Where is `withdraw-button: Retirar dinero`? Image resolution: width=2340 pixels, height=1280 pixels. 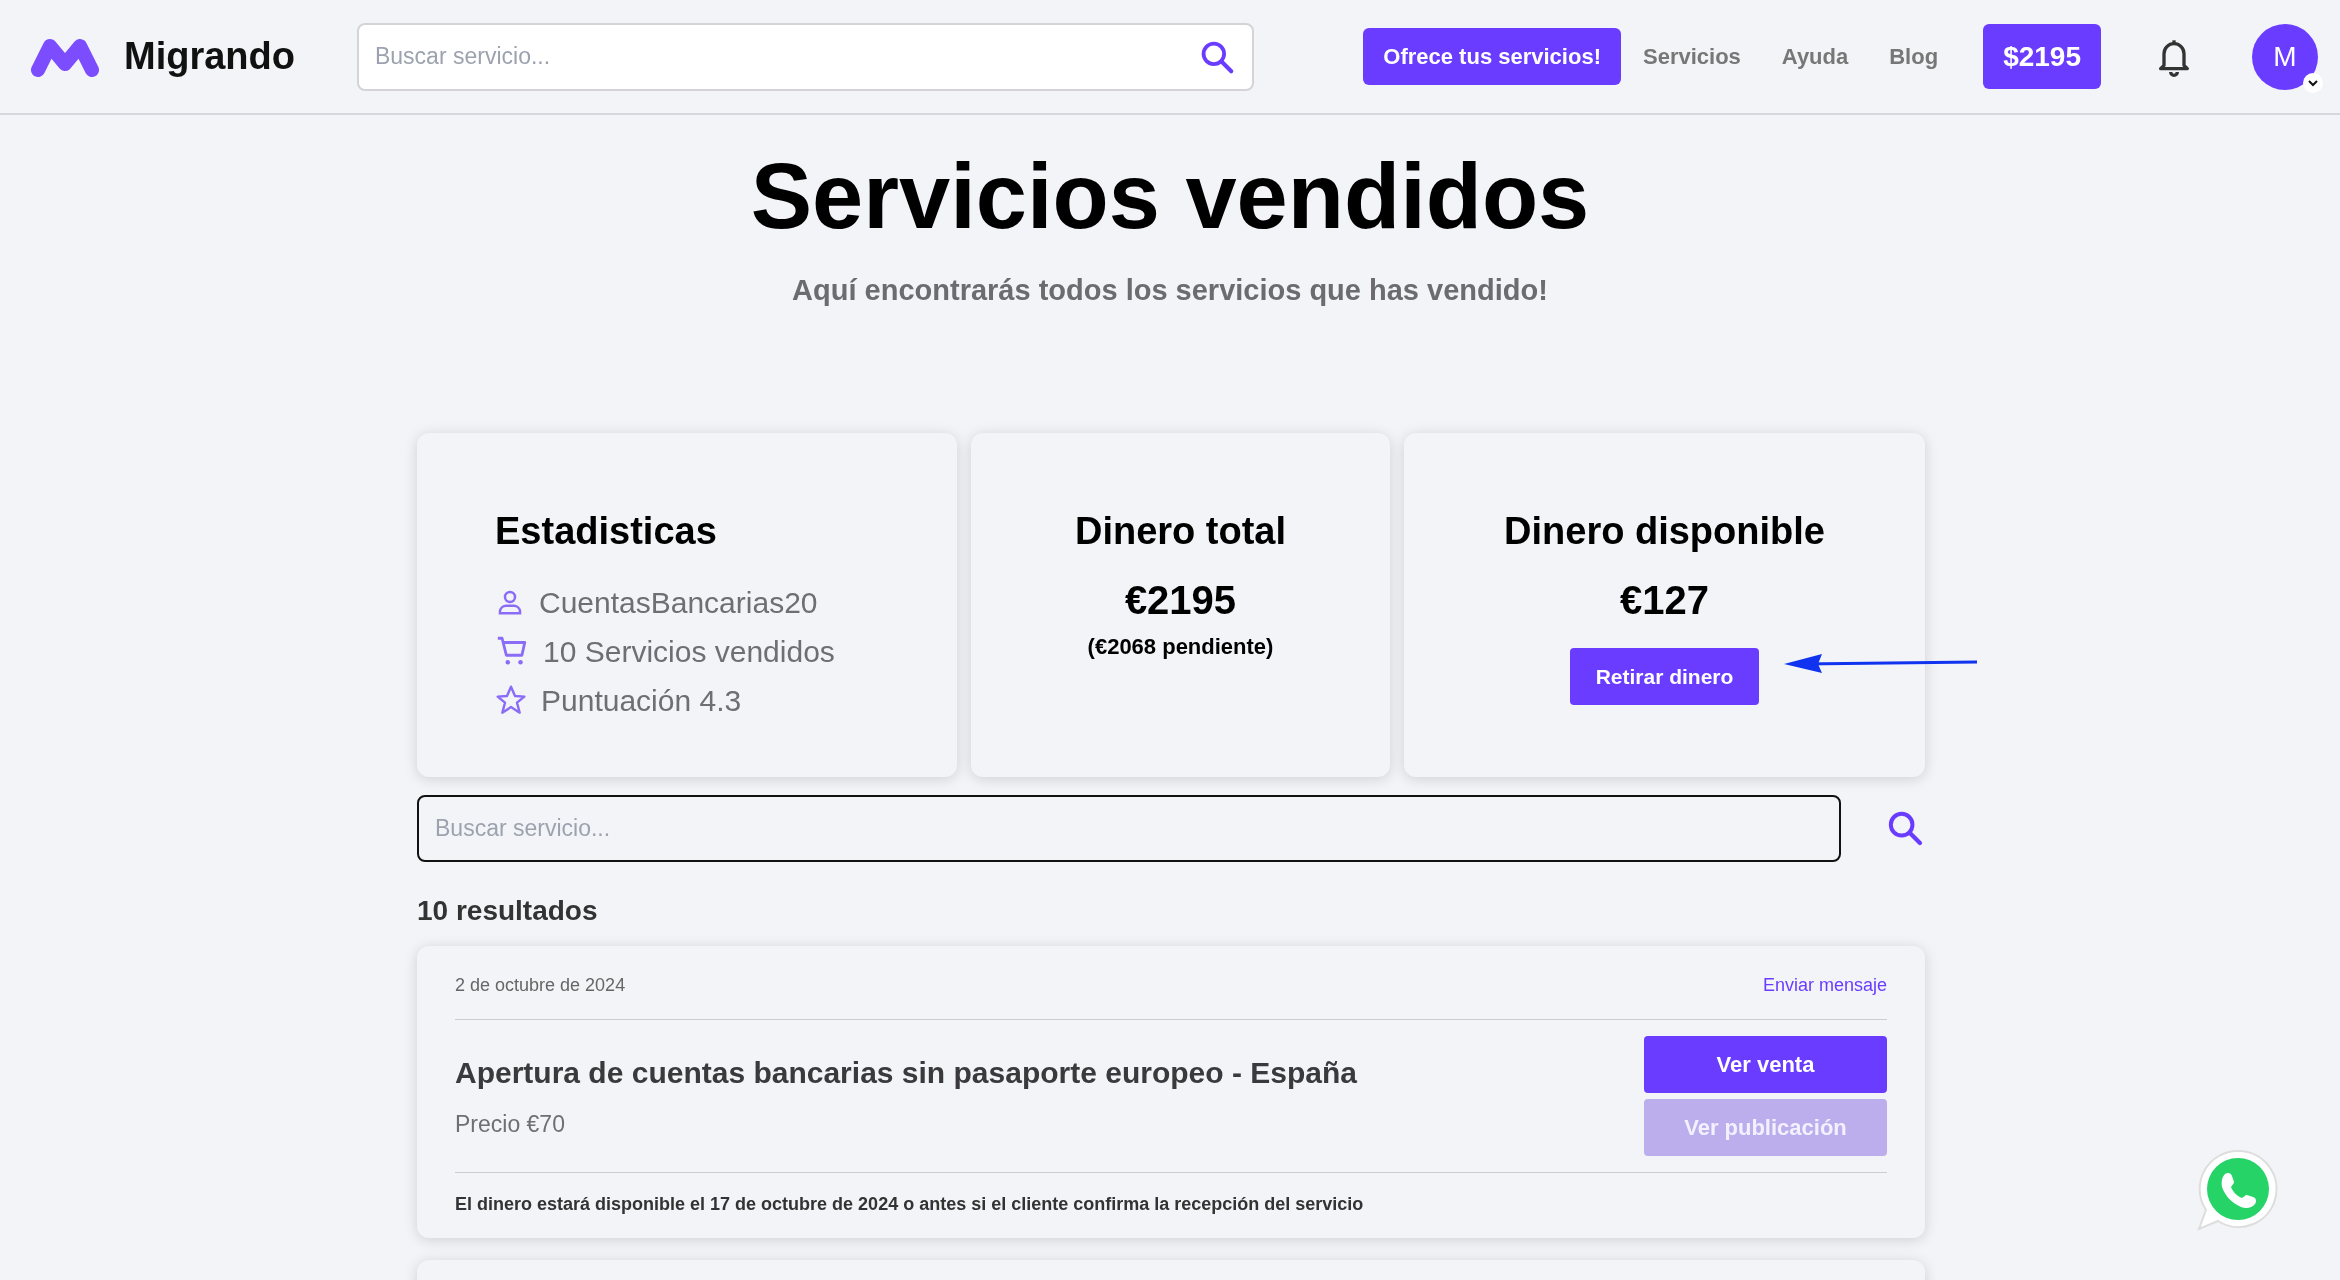 withdraw-button: Retirar dinero is located at coordinates (1664, 676).